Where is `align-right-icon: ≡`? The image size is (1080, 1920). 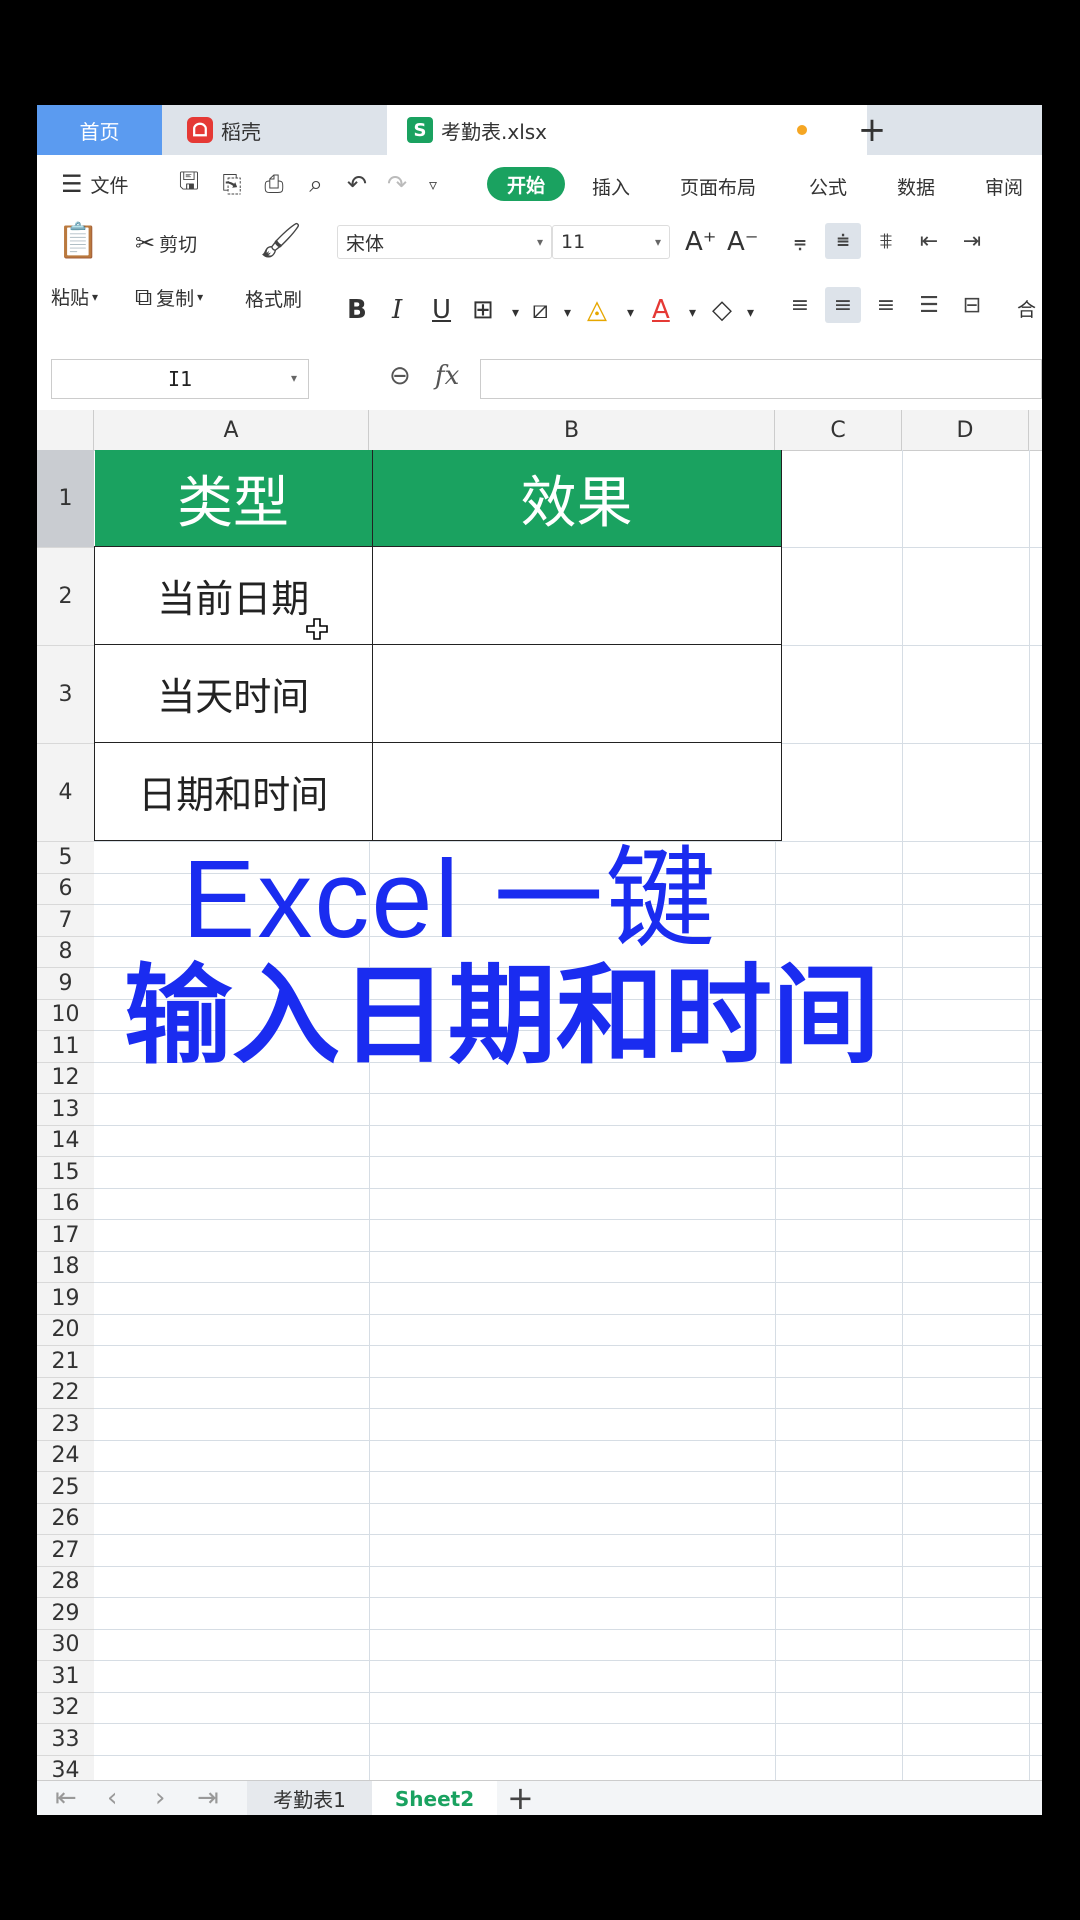 align-right-icon: ≡ is located at coordinates (886, 305).